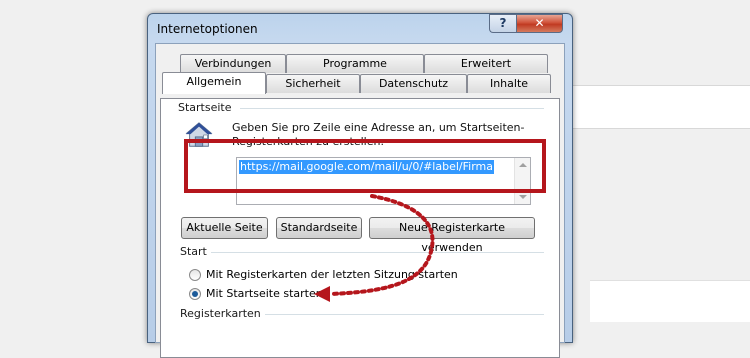  What do you see at coordinates (374, 248) in the screenshot?
I see `dotted-arrow-annotation` at bounding box center [374, 248].